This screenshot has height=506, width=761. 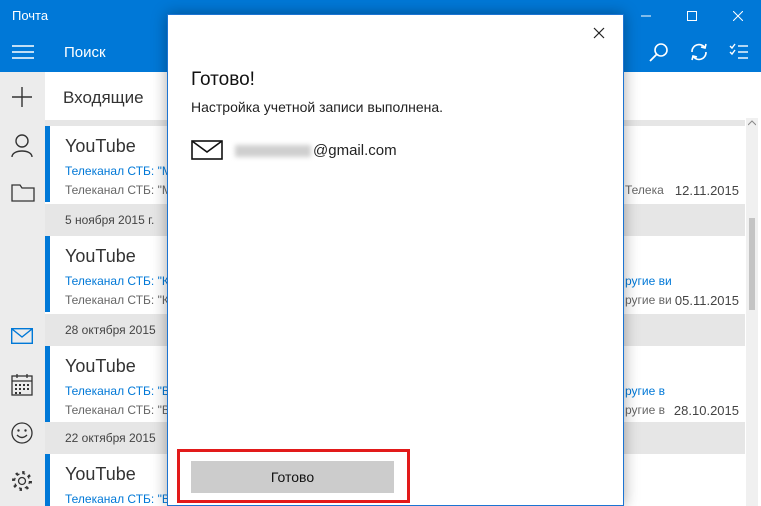 I want to click on email-domain: @gmail.com, so click(x=355, y=150).